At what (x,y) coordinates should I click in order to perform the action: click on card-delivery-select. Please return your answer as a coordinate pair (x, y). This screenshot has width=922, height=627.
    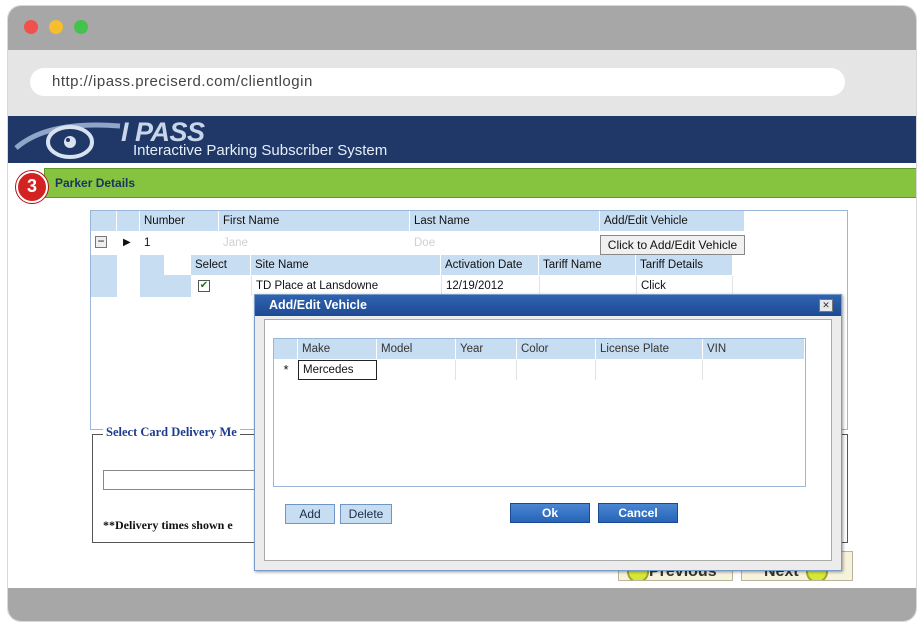
    Looking at the image, I should click on (184, 480).